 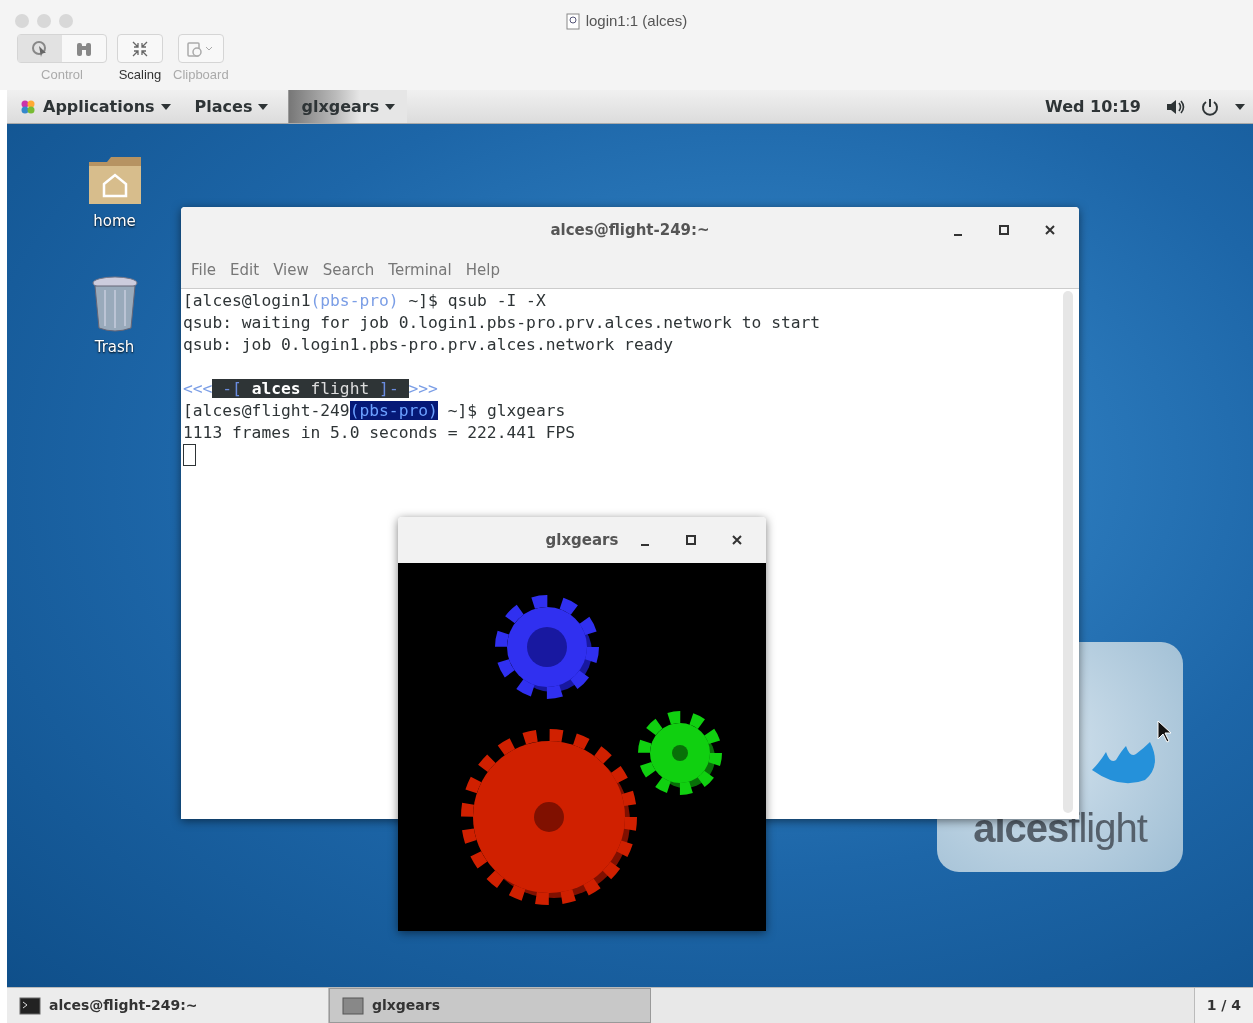 What do you see at coordinates (245, 270) in the screenshot?
I see `menu-item: Edit` at bounding box center [245, 270].